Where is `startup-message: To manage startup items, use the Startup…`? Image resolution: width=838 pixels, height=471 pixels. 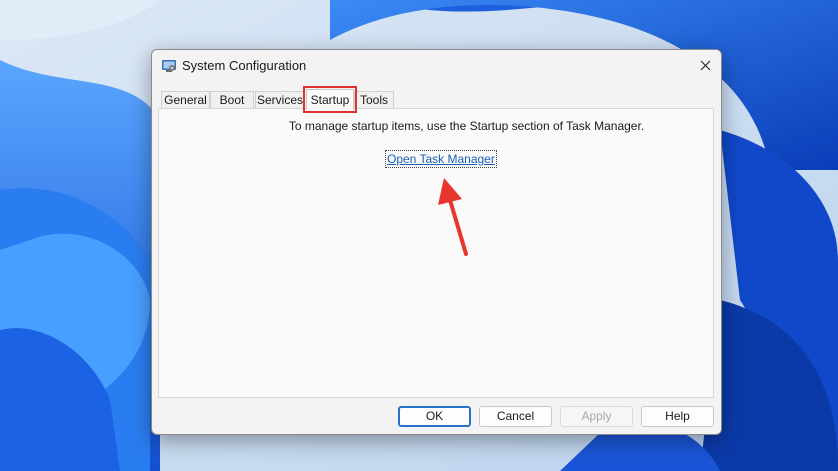
startup-message: To manage startup items, use the Startup… is located at coordinates (466, 126).